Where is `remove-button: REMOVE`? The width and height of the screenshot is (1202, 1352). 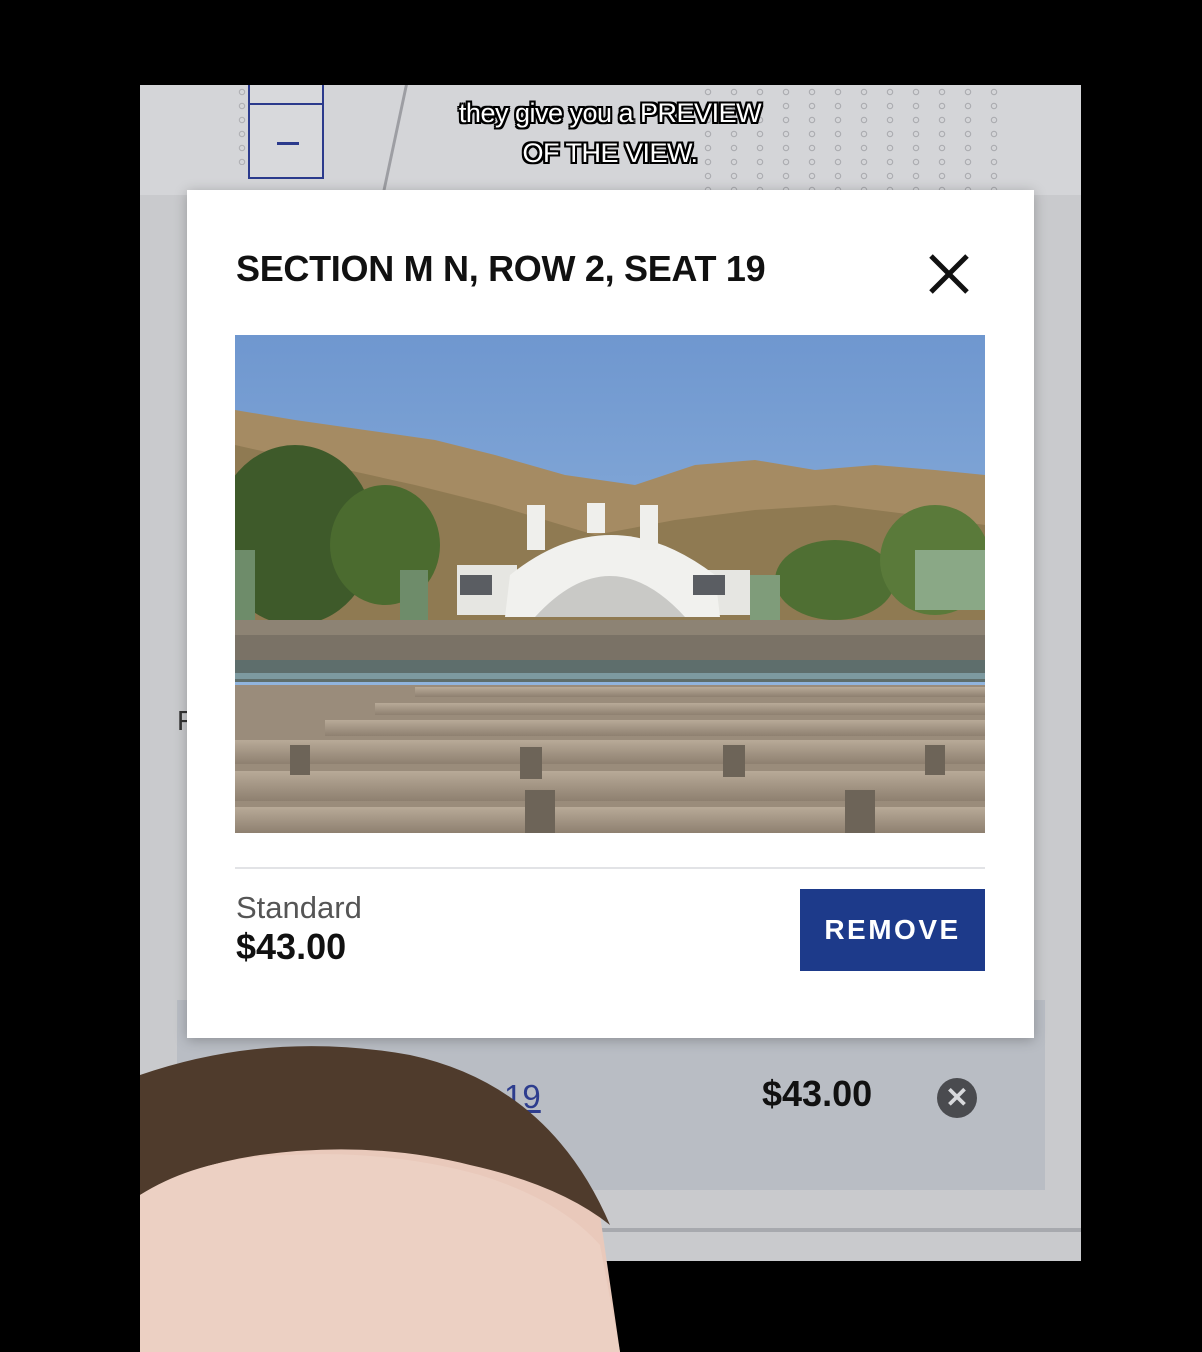
remove-button: REMOVE is located at coordinates (892, 930).